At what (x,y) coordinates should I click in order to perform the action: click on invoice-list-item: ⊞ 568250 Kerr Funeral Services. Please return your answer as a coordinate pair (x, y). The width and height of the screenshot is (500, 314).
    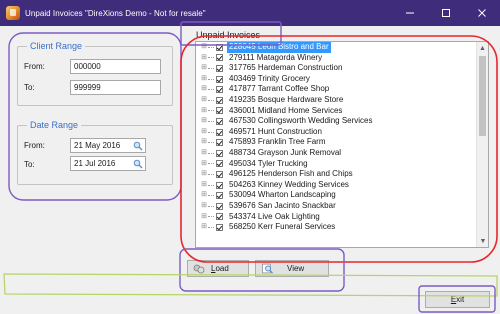
    Looking at the image, I should click on (336, 227).